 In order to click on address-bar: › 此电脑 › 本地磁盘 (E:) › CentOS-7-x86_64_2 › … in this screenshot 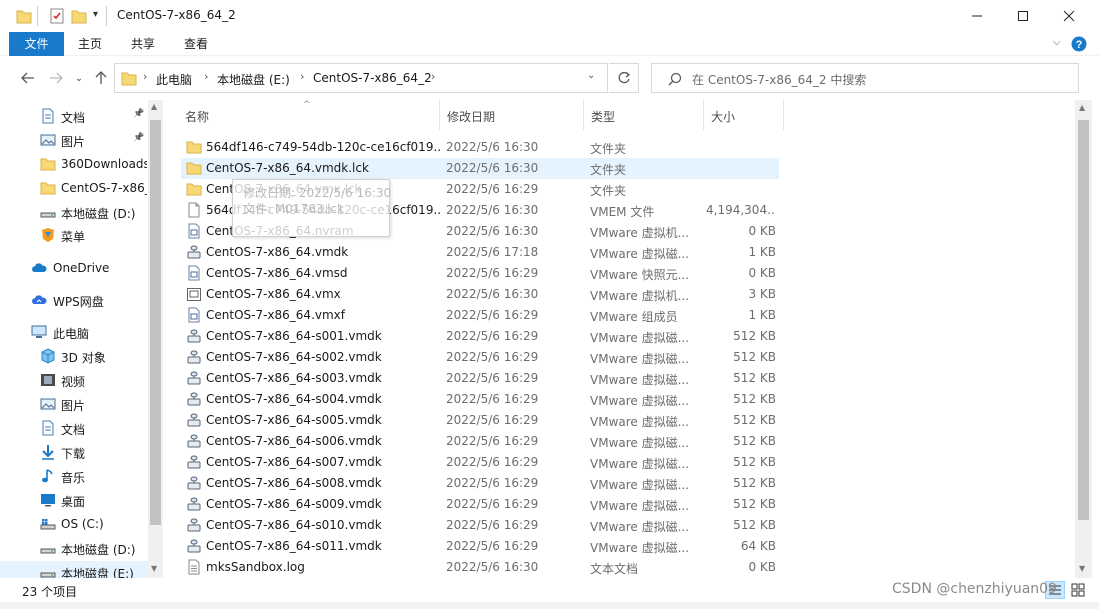, I will do `click(361, 78)`.